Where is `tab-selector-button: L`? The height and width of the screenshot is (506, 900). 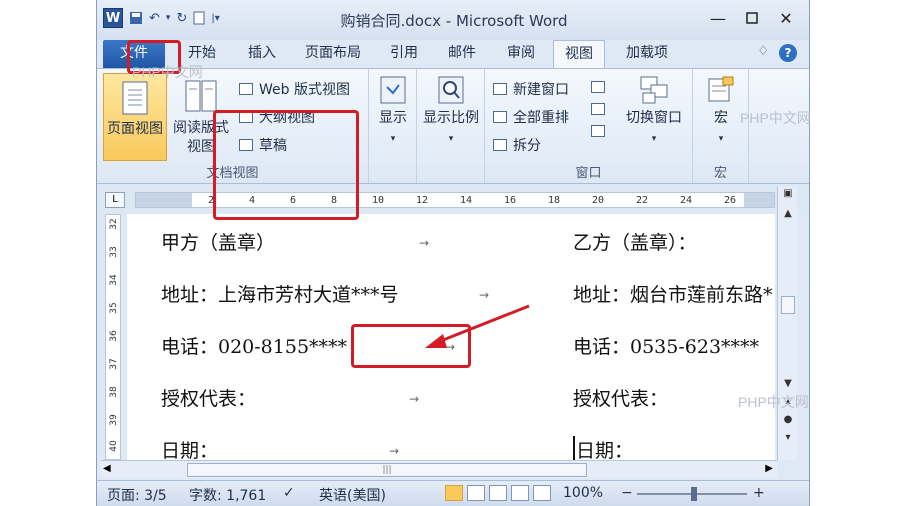
tab-selector-button: L is located at coordinates (115, 200).